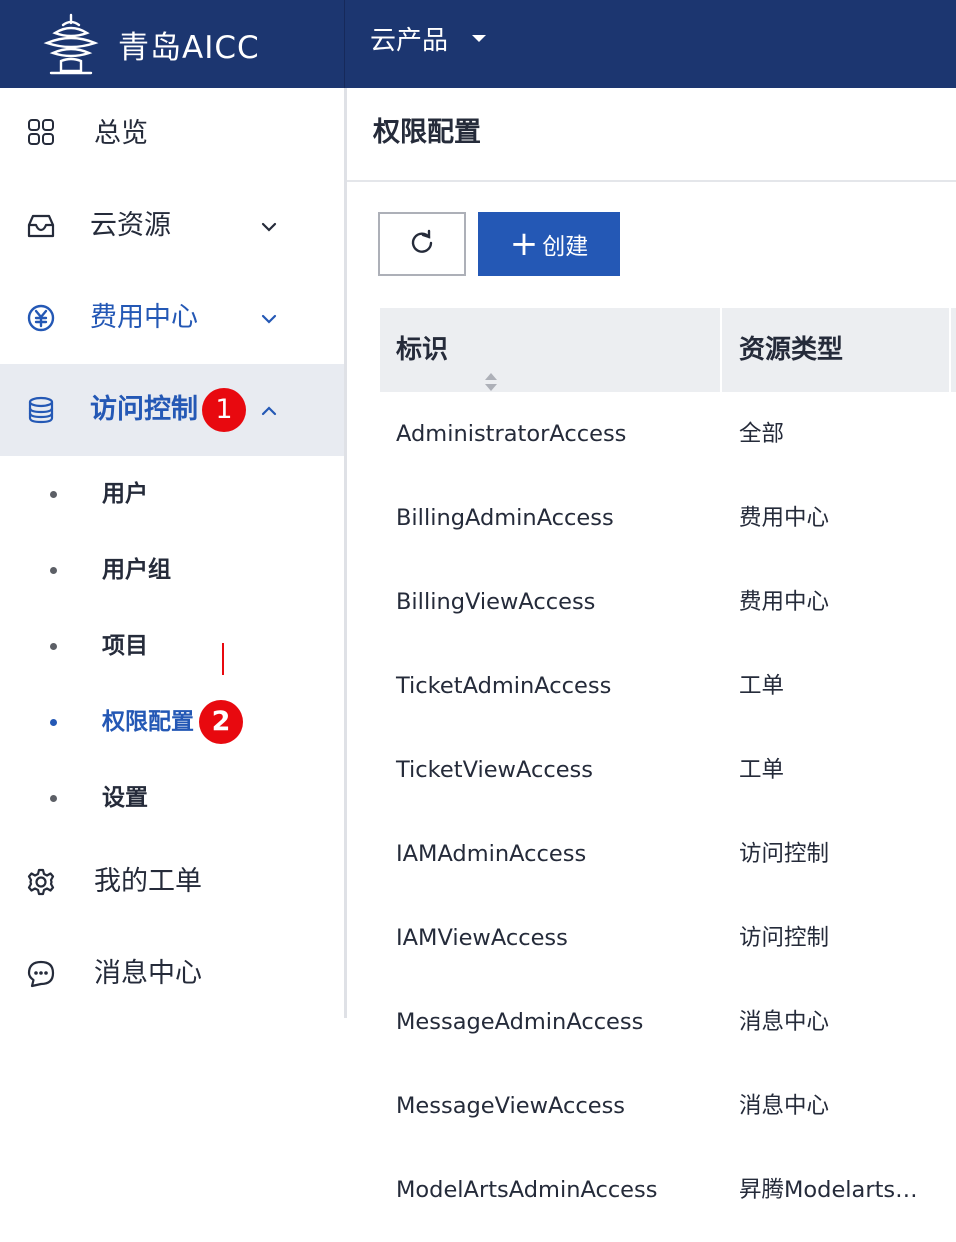 This screenshot has width=956, height=1242. What do you see at coordinates (668, 686) in the screenshot?
I see `table-row: TicketAdminAccess 工单` at bounding box center [668, 686].